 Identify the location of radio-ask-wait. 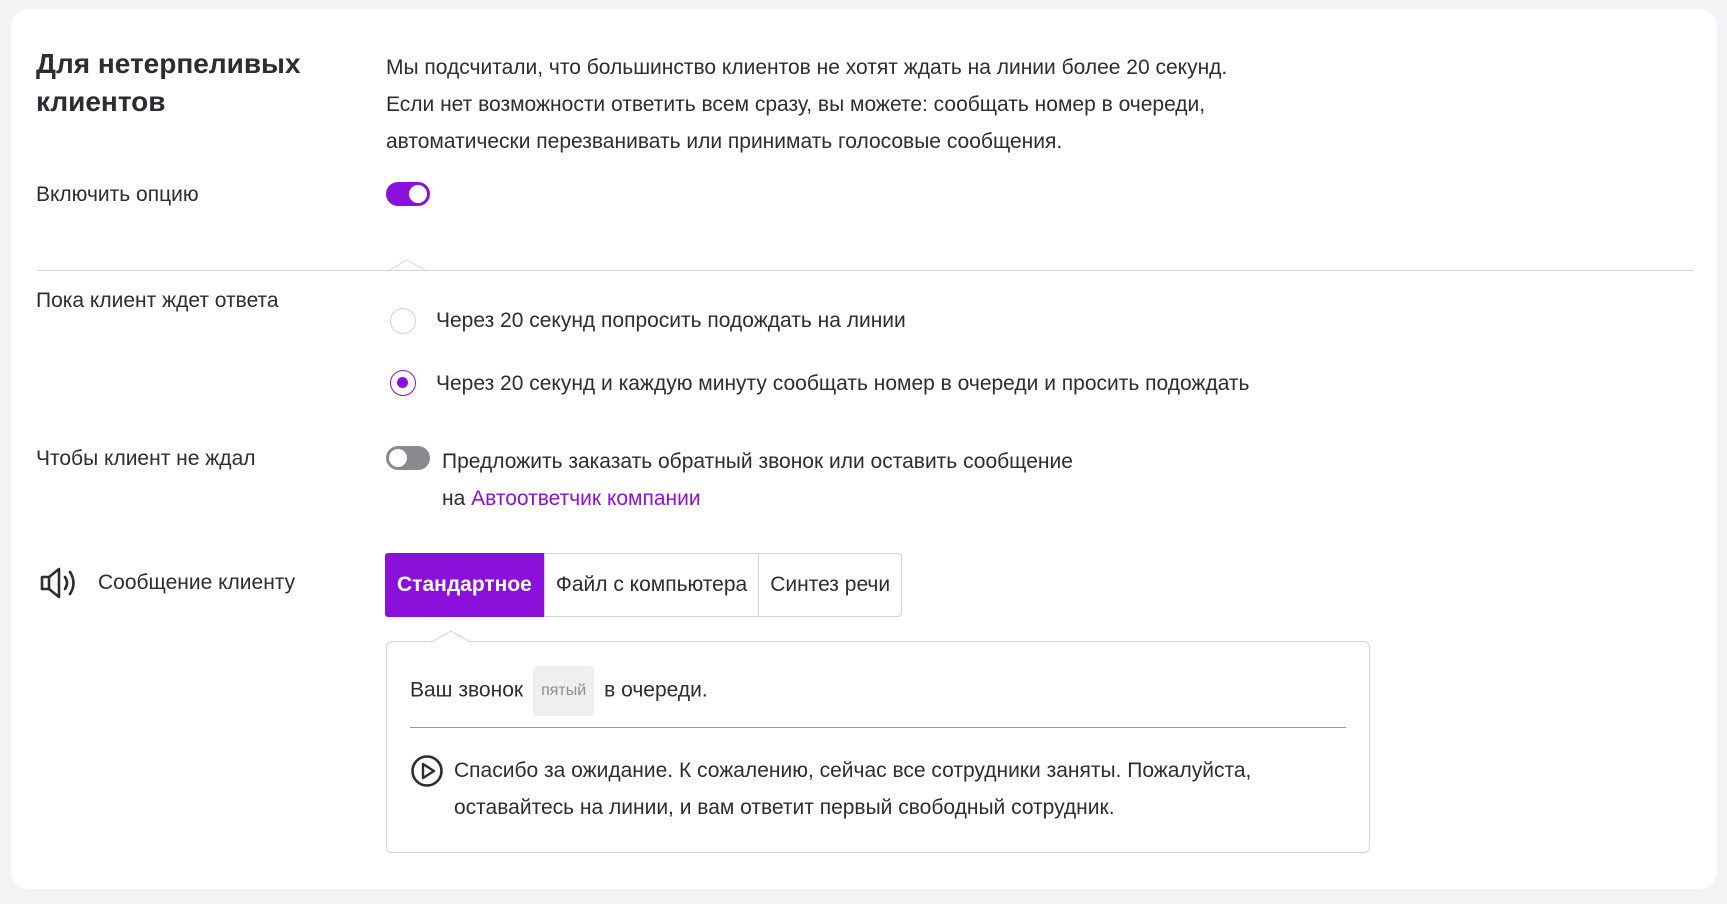
(403, 321).